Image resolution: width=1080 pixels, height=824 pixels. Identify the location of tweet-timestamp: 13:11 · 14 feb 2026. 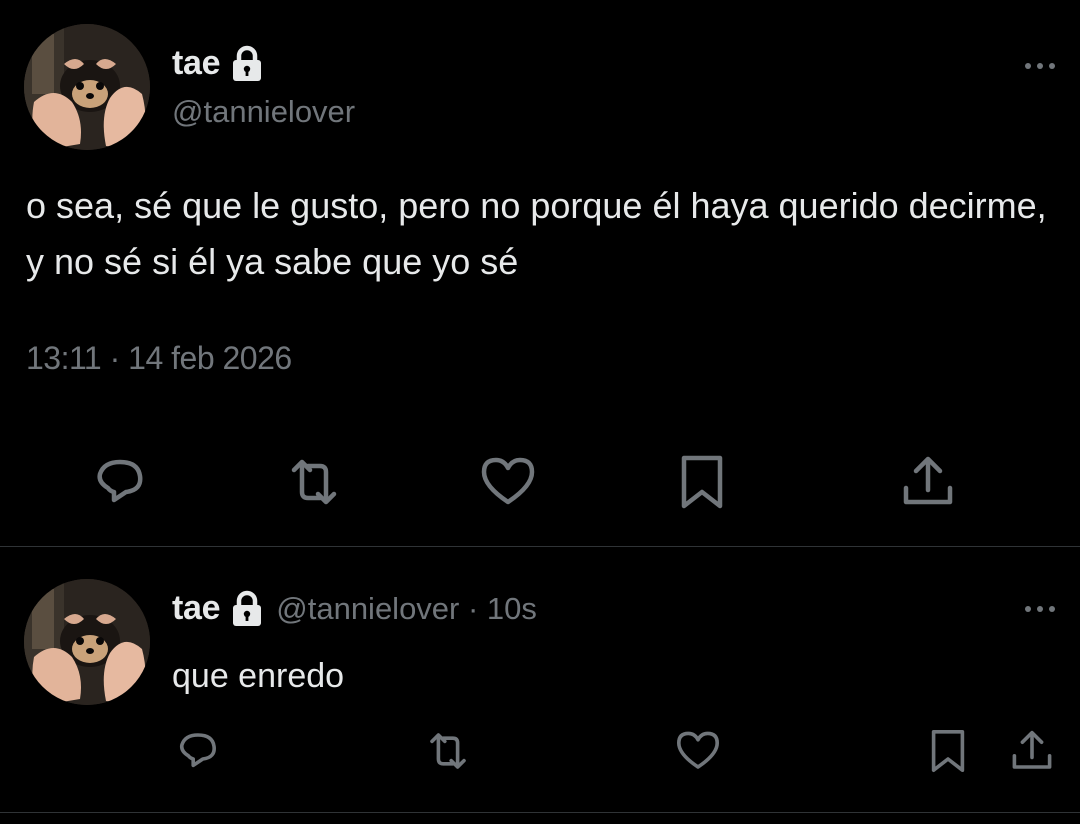
(159, 358).